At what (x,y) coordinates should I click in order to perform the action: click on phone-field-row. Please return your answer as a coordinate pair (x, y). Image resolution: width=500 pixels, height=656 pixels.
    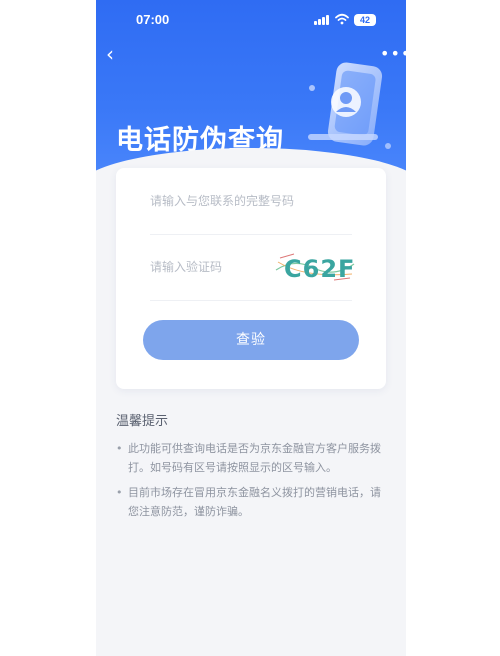
    Looking at the image, I should click on (251, 201).